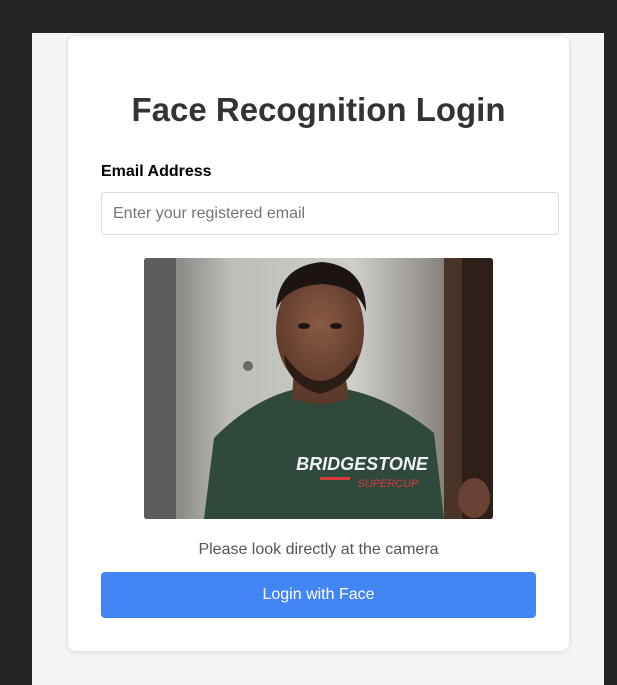 This screenshot has width=617, height=685. Describe the element at coordinates (362, 464) in the screenshot. I see `shirt-logo-text: BRIDGESTONE` at that location.